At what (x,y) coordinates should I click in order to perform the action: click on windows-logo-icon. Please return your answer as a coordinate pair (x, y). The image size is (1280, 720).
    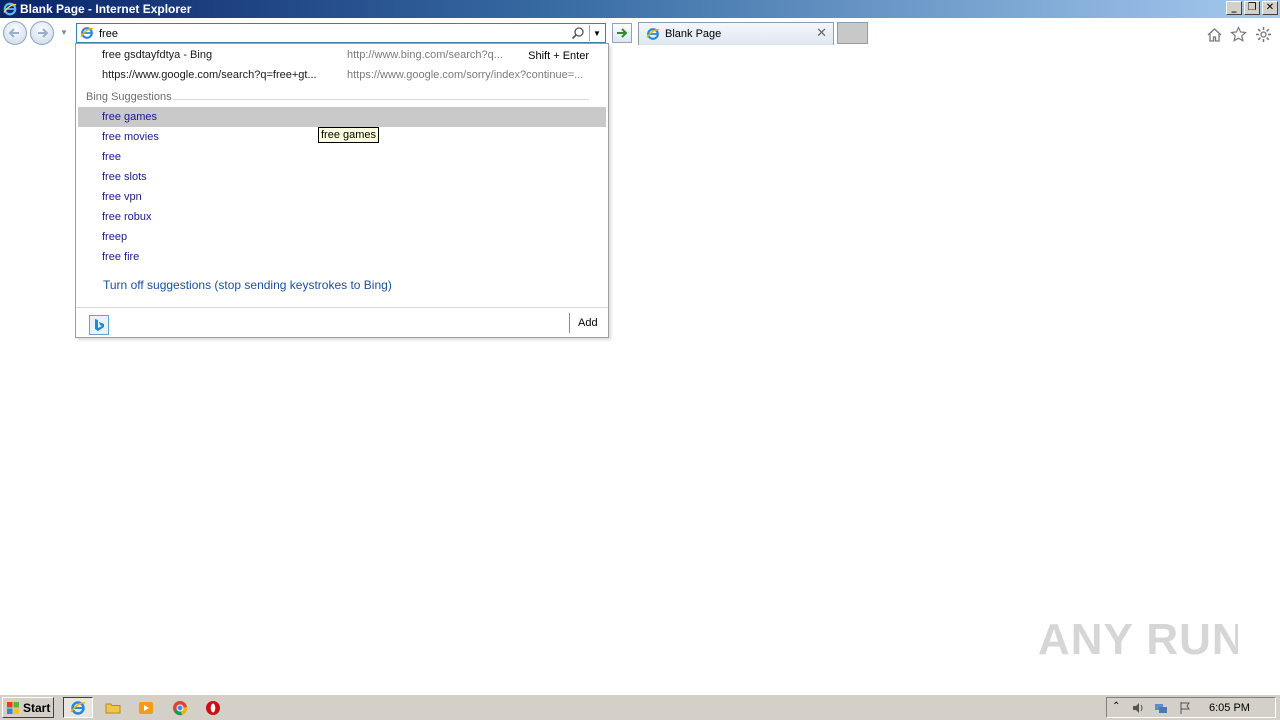
    Looking at the image, I should click on (13, 707).